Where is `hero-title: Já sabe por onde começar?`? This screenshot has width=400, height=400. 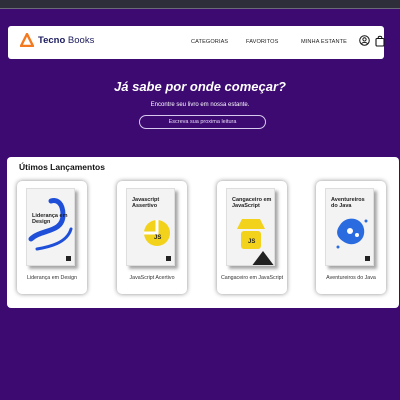
hero-title: Já sabe por onde começar? is located at coordinates (200, 86).